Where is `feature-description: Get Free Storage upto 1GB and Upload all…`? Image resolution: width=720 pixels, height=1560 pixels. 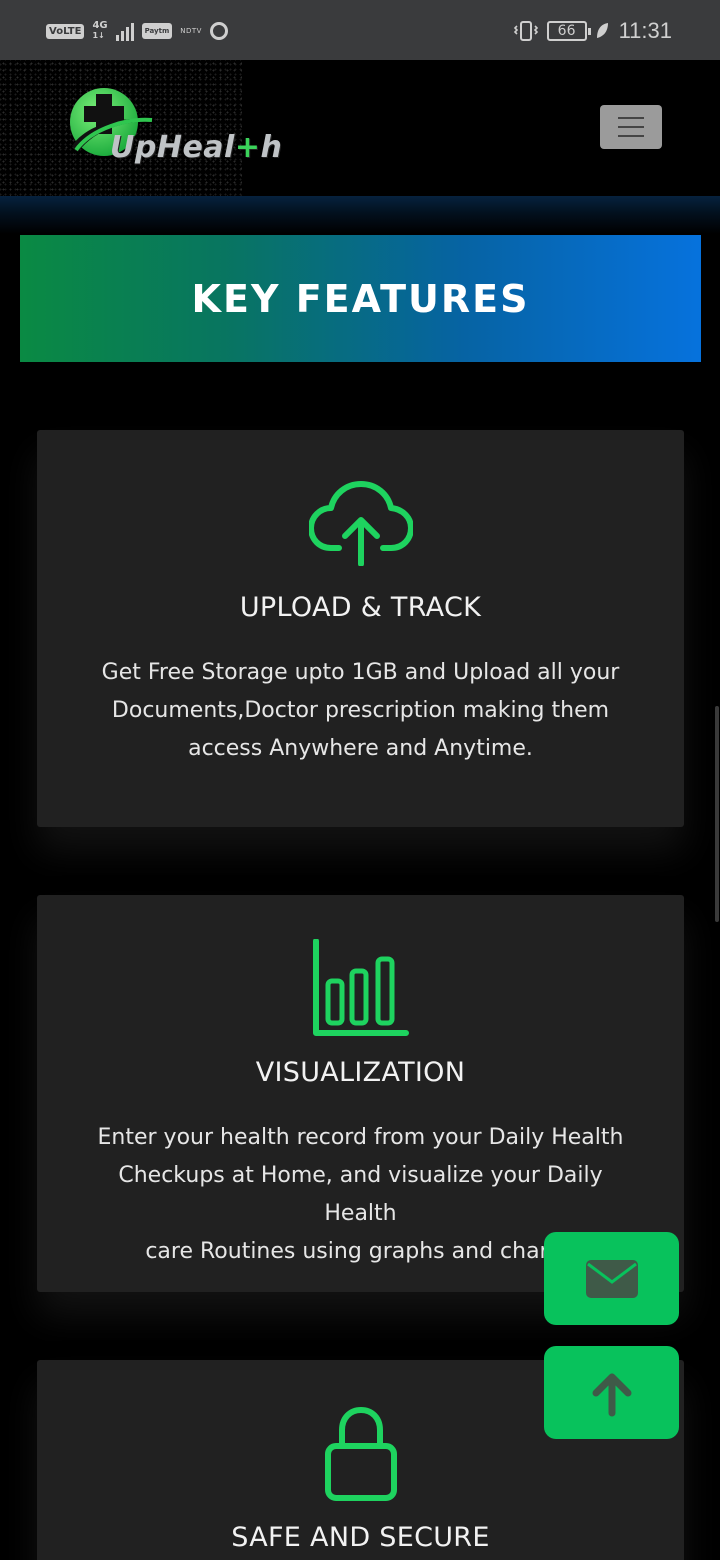 feature-description: Get Free Storage upto 1GB and Upload all… is located at coordinates (360, 711).